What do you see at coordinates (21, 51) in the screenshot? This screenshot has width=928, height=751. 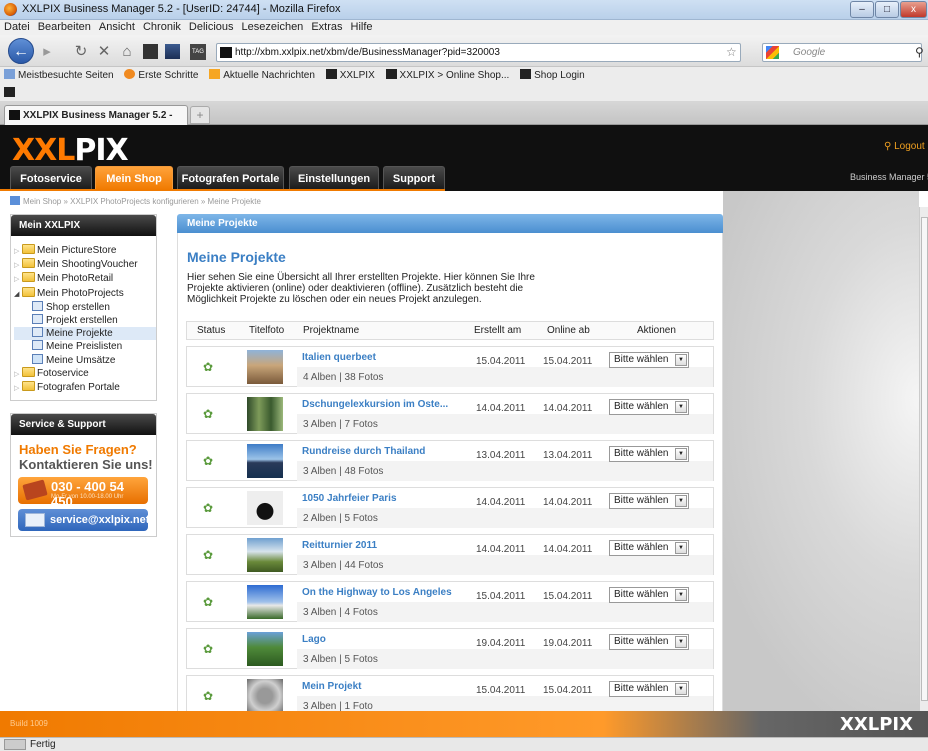 I see `back-button: ←` at bounding box center [21, 51].